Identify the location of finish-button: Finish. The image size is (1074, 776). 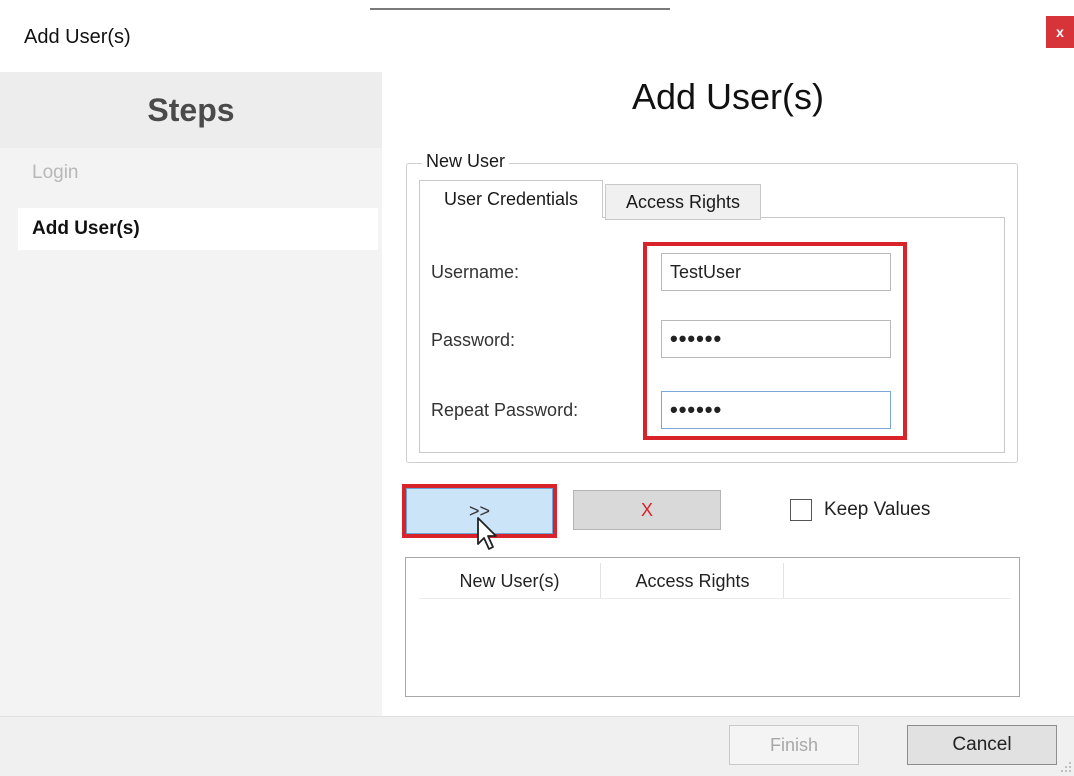
(794, 745).